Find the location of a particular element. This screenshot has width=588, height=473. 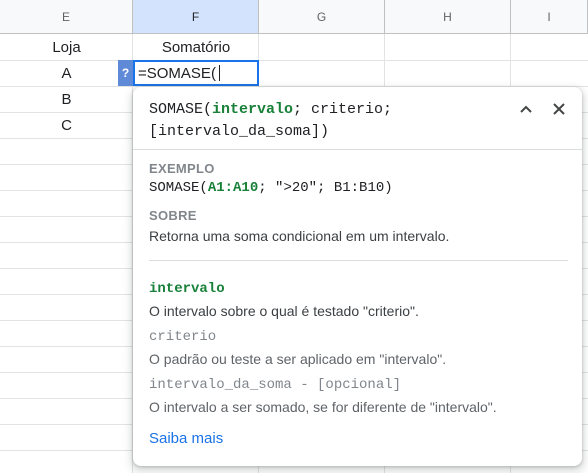

column-header-label: E is located at coordinates (65, 16).